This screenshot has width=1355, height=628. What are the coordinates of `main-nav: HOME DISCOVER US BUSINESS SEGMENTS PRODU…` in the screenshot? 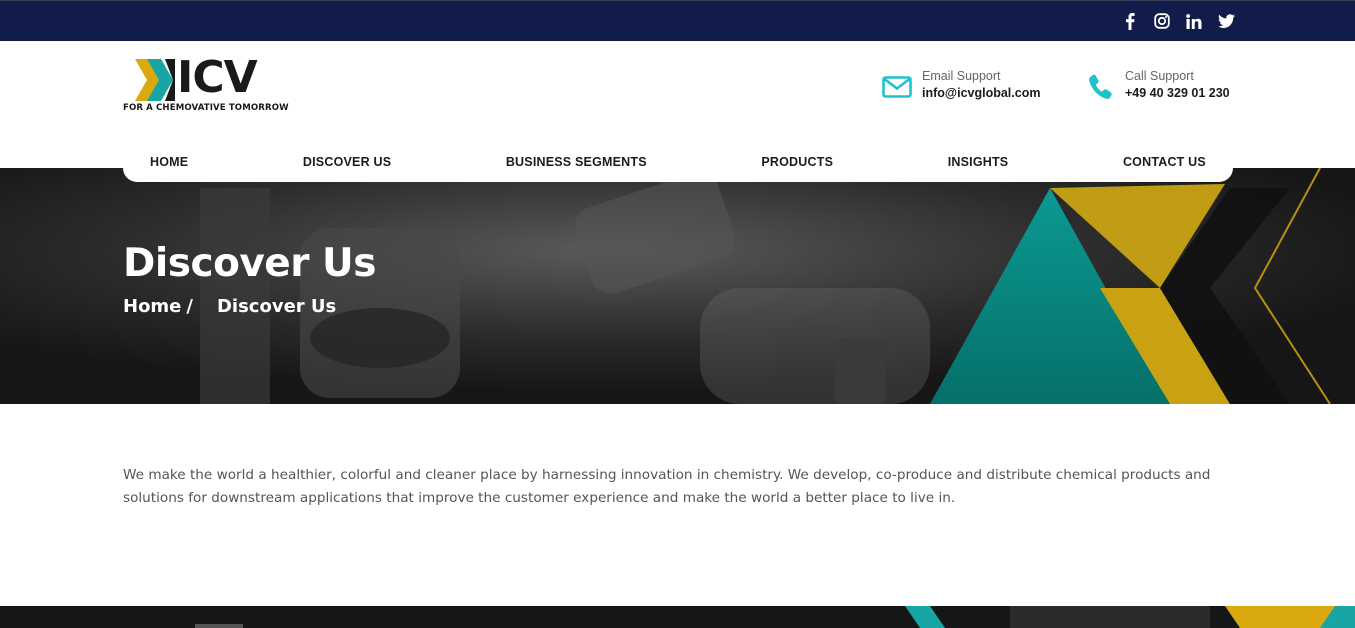 It's located at (678, 161).